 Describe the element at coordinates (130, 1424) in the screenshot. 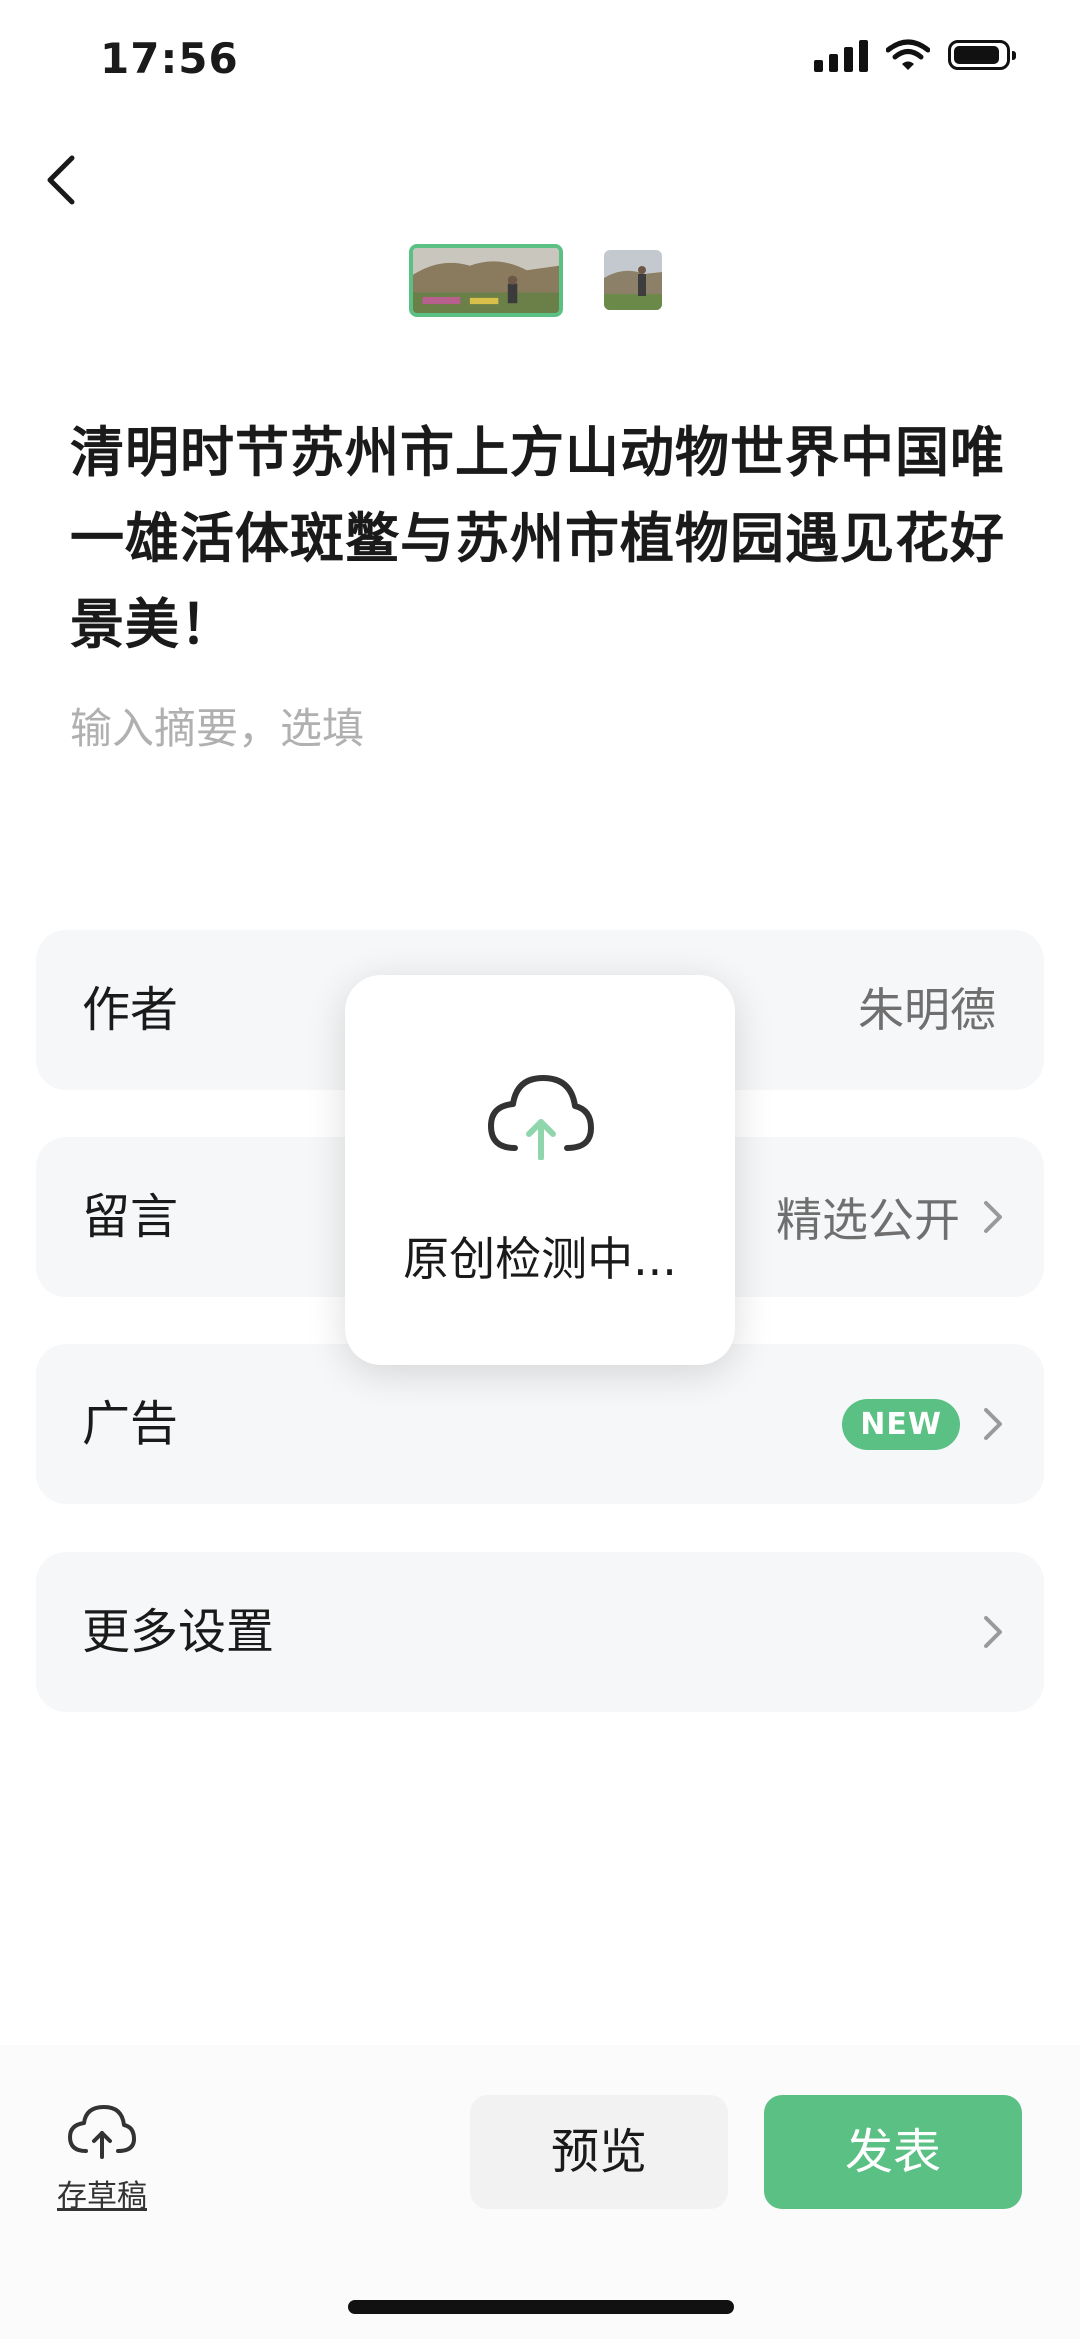

I see `ads-label: 广告` at that location.